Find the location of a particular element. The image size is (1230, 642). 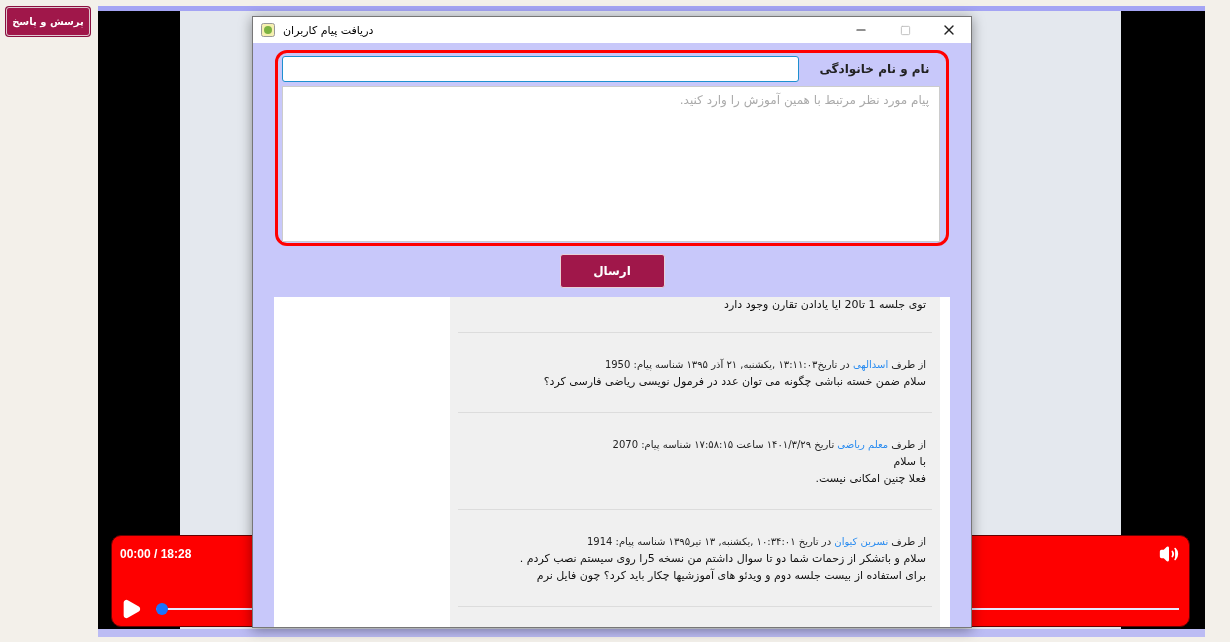

maximize-icon is located at coordinates (905, 30).